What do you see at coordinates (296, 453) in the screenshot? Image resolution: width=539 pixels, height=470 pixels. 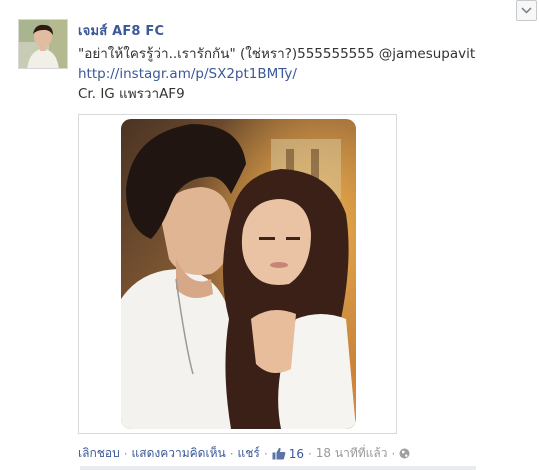 I see `like-count-number: 16` at bounding box center [296, 453].